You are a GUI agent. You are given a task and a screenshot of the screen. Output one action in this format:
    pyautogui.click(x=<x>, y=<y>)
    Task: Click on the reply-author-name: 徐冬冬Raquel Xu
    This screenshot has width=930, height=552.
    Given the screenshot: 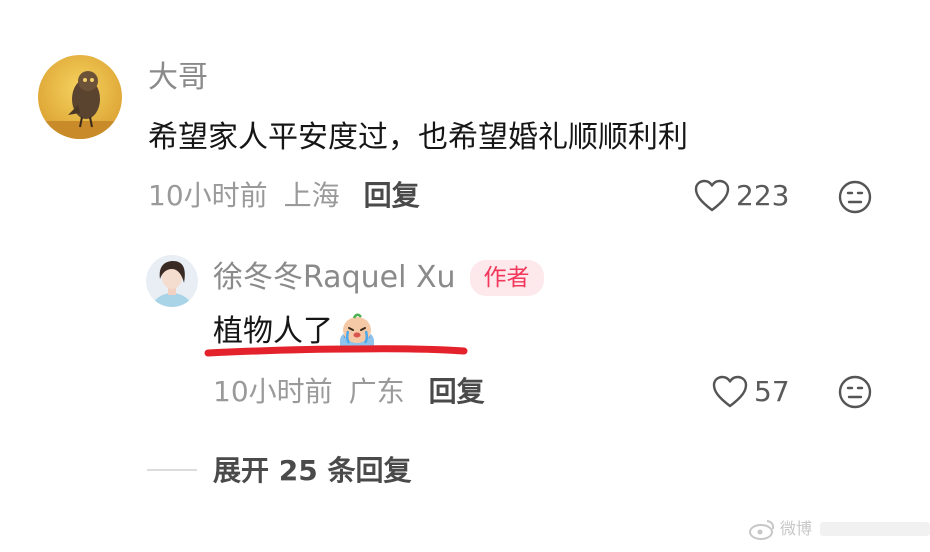 What is the action you would take?
    pyautogui.click(x=334, y=278)
    